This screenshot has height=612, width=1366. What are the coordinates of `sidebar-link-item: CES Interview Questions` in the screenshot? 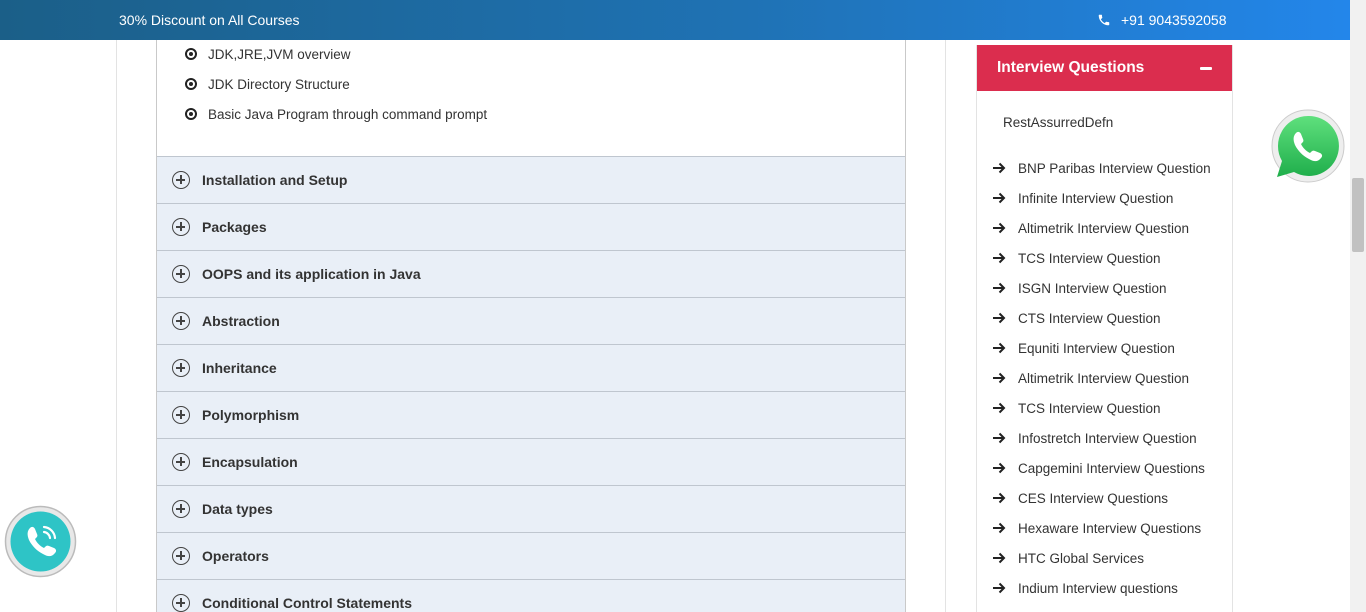 It's located at (1104, 498).